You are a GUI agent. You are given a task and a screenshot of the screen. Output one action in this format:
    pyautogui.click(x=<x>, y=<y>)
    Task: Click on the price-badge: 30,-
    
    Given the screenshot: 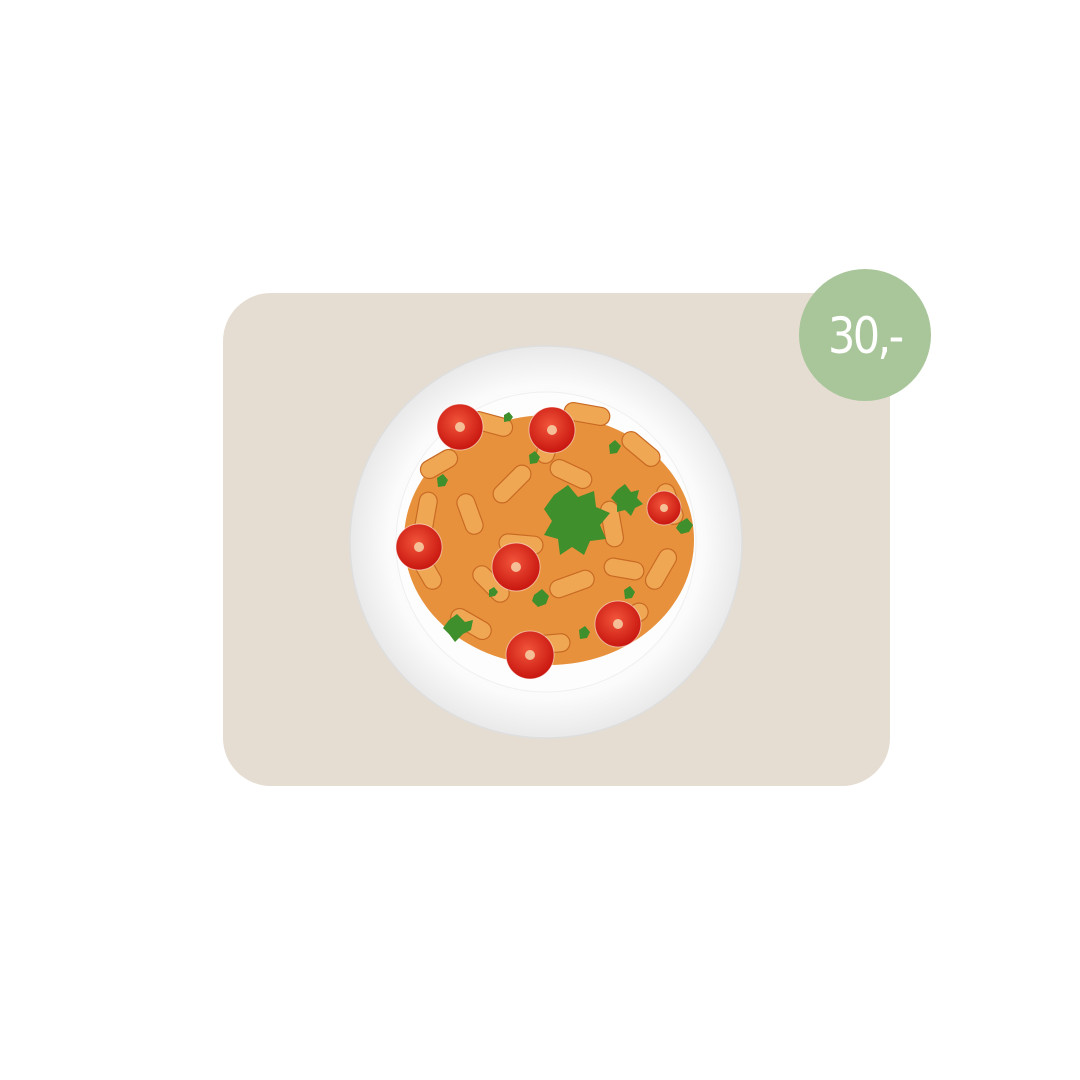 What is the action you would take?
    pyautogui.click(x=865, y=335)
    